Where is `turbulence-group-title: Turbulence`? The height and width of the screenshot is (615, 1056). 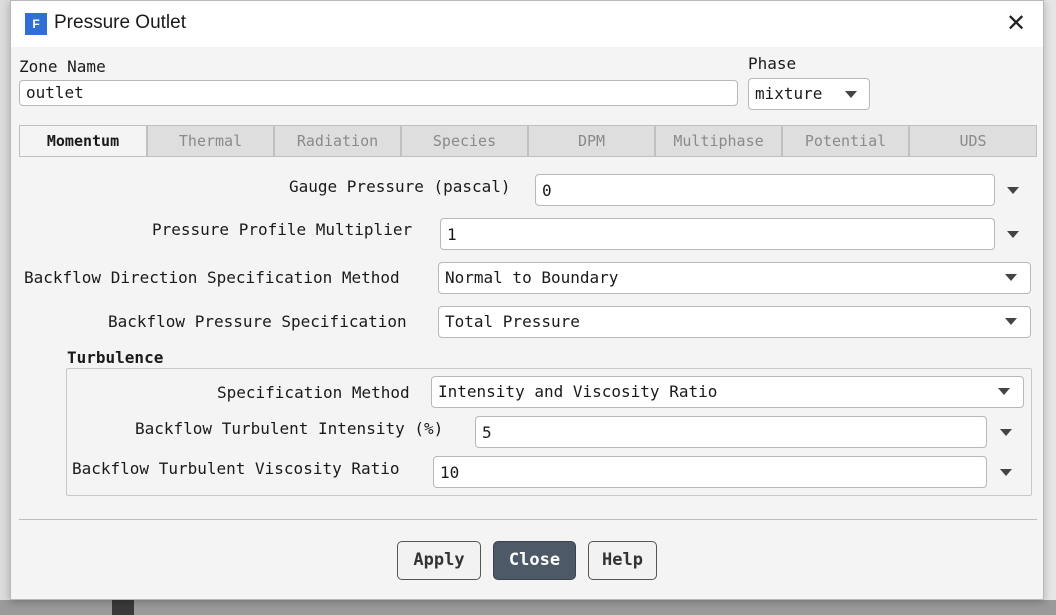
turbulence-group-title: Turbulence is located at coordinates (115, 357).